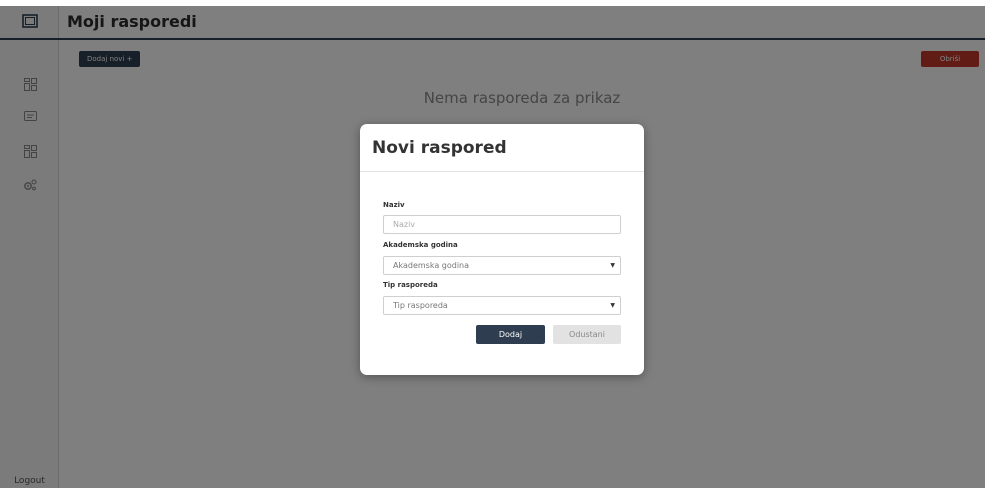 The height and width of the screenshot is (488, 985). Describe the element at coordinates (410, 285) in the screenshot. I see `tip-rasporeda-label: Tip rasporeda` at that location.